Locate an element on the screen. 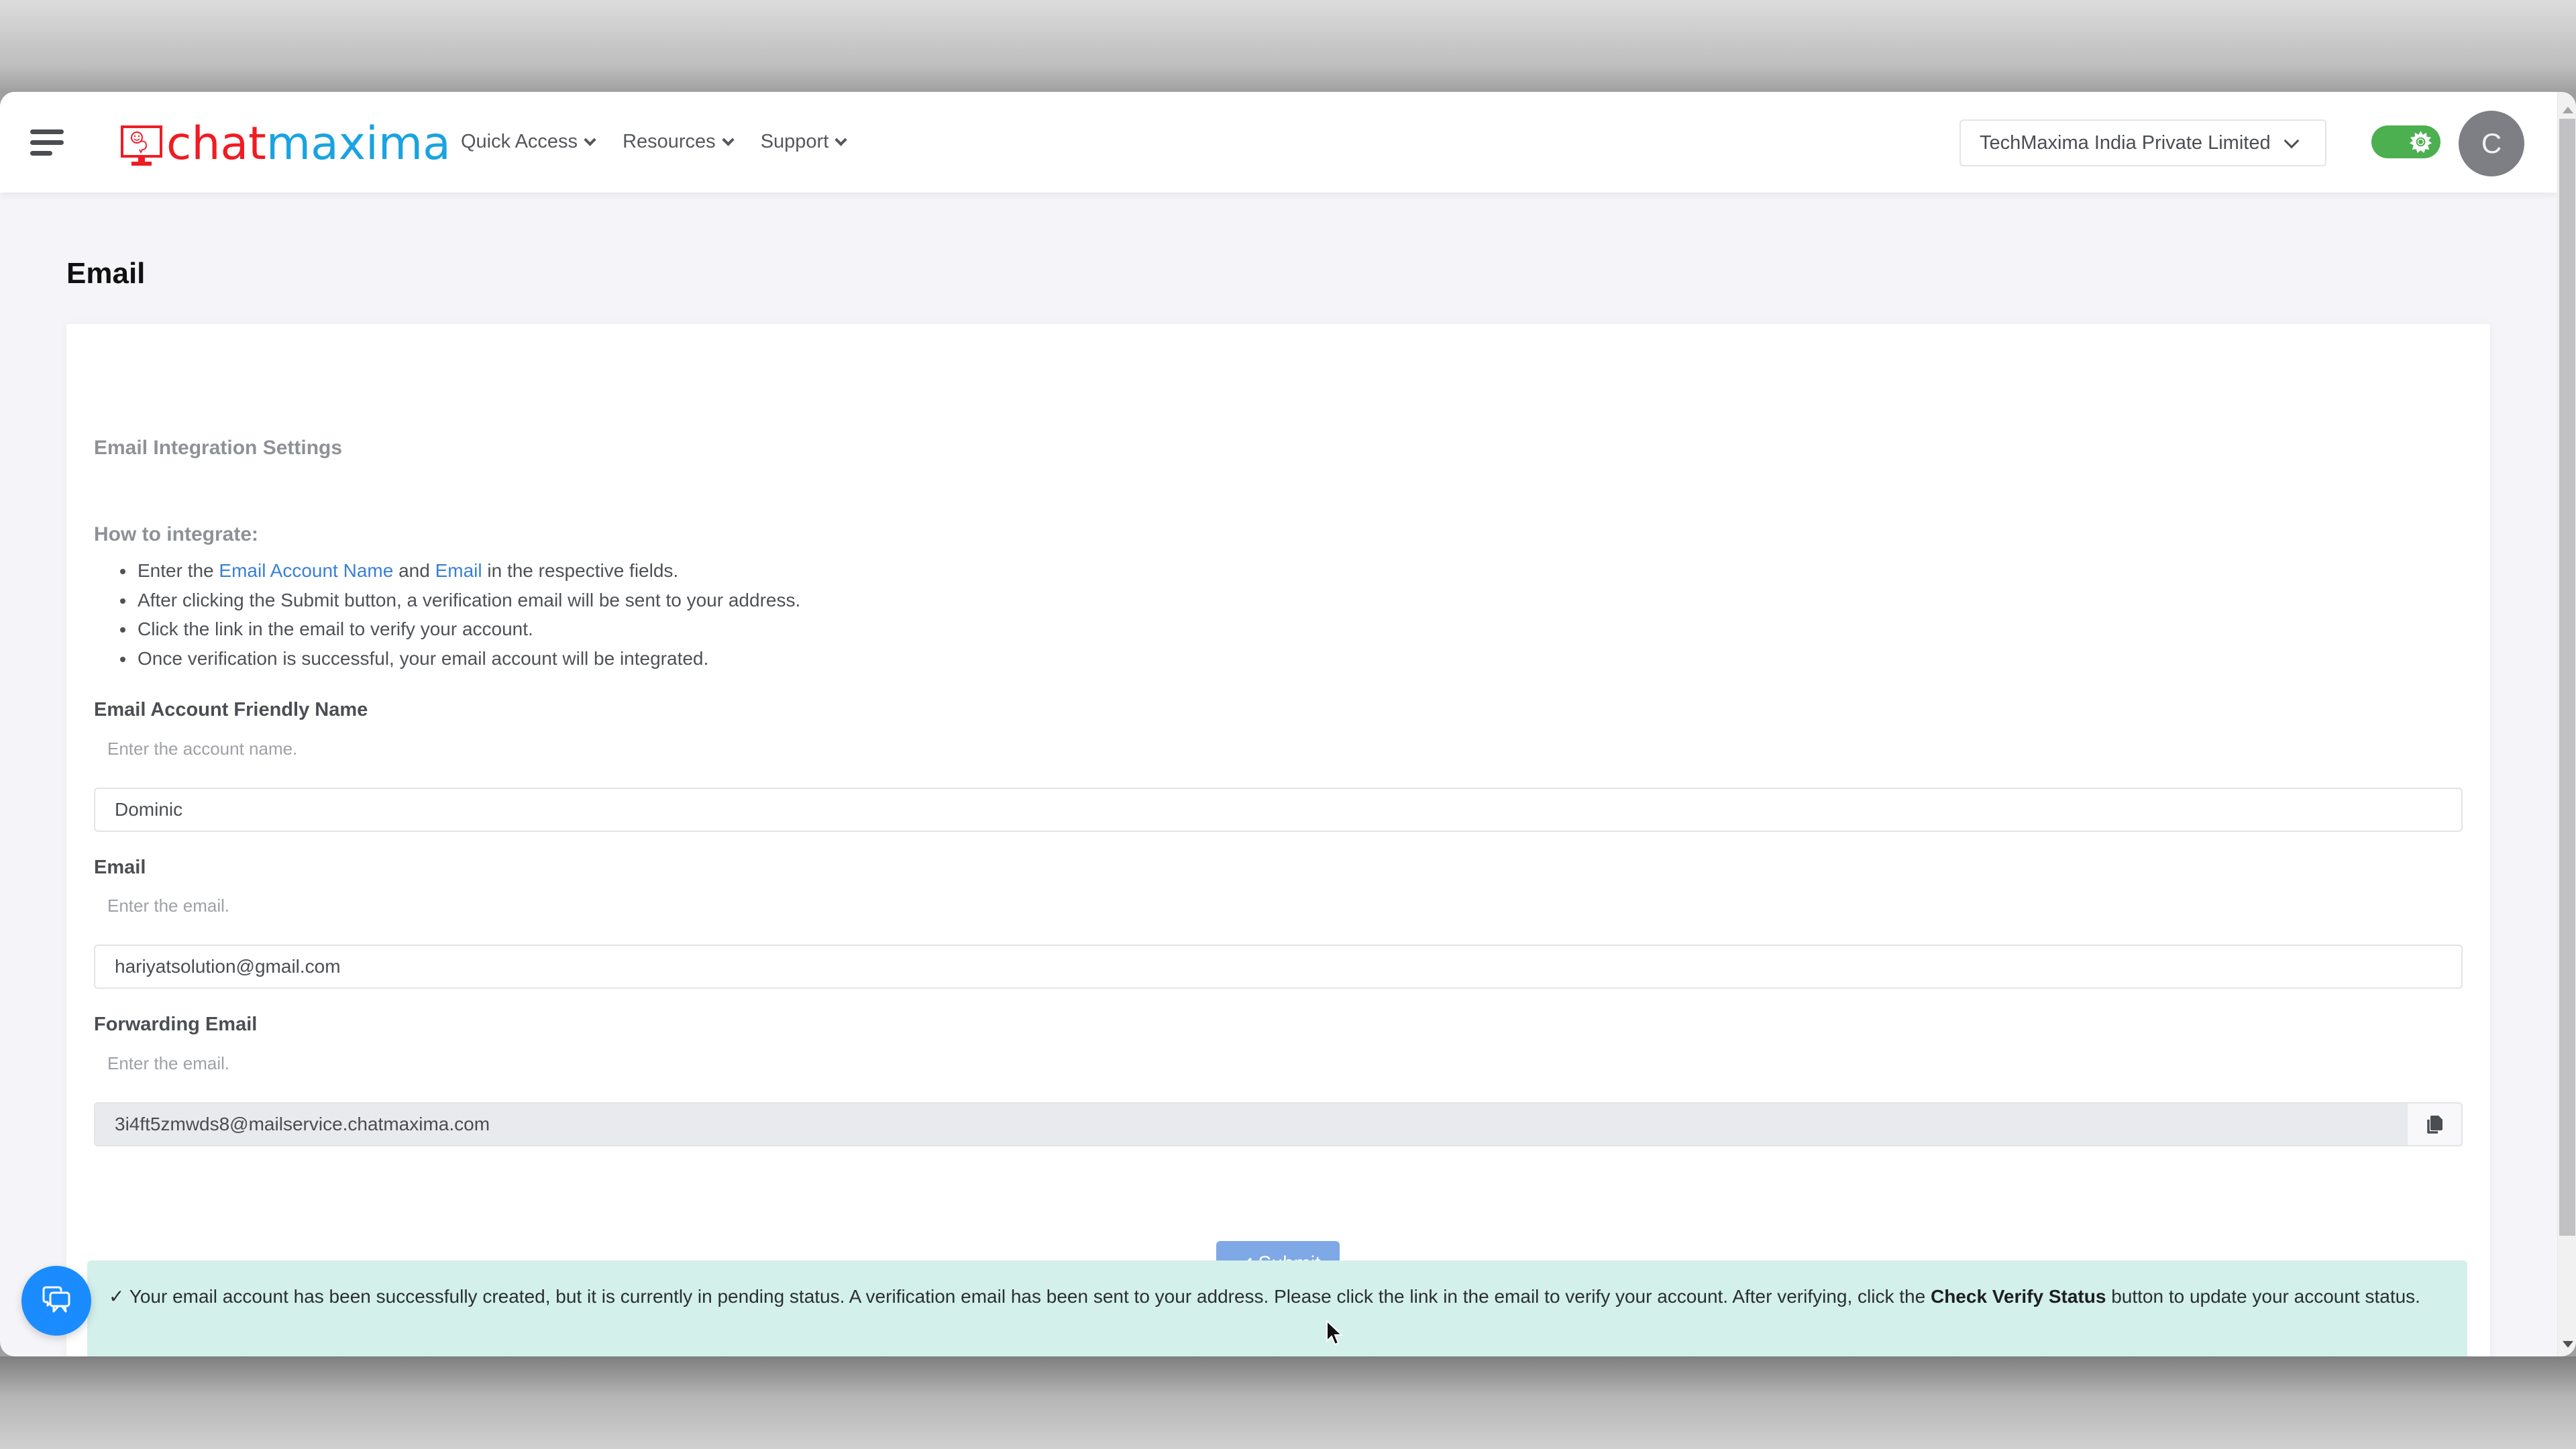 Image resolution: width=2576 pixels, height=1449 pixels. nav-support-label: Support is located at coordinates (794, 141).